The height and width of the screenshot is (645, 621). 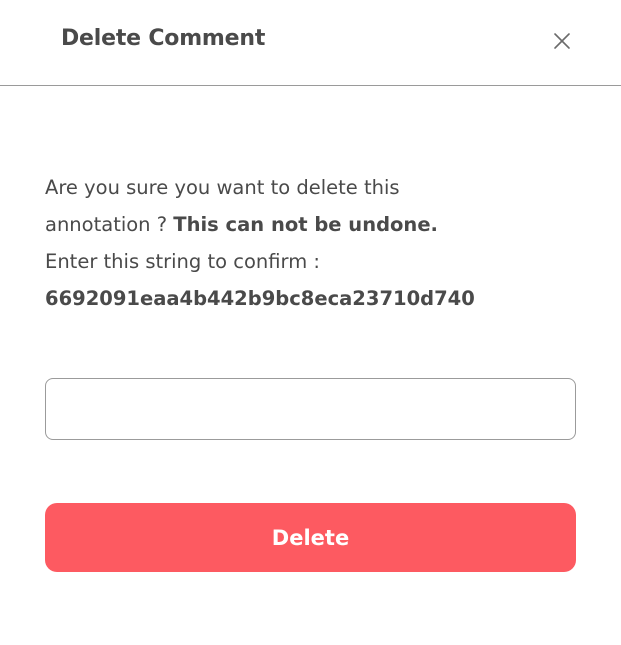 I want to click on dialog-header: Delete Comment, so click(x=310, y=43).